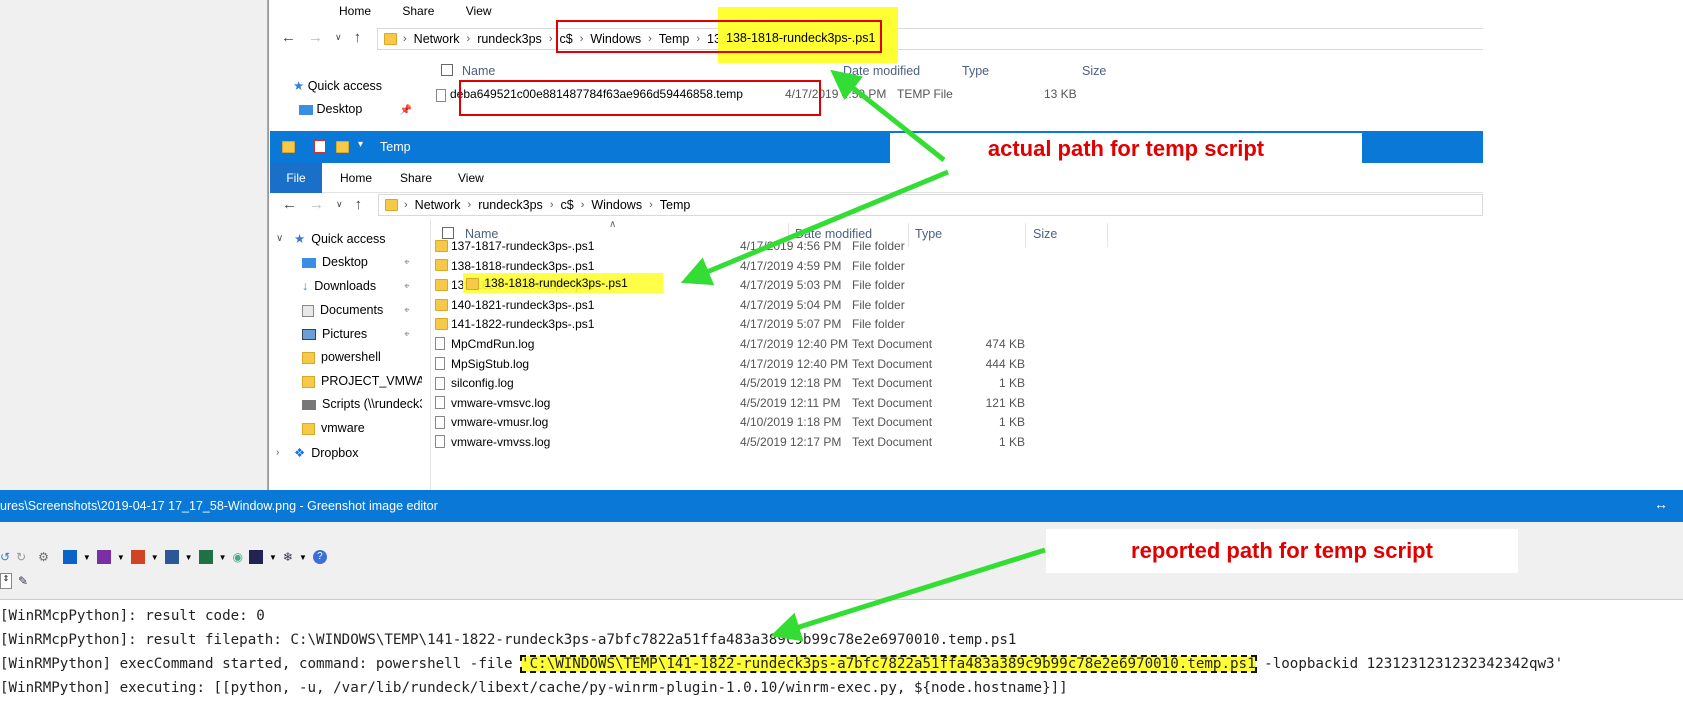  What do you see at coordinates (888, 115) in the screenshot?
I see `arrow-to-address` at bounding box center [888, 115].